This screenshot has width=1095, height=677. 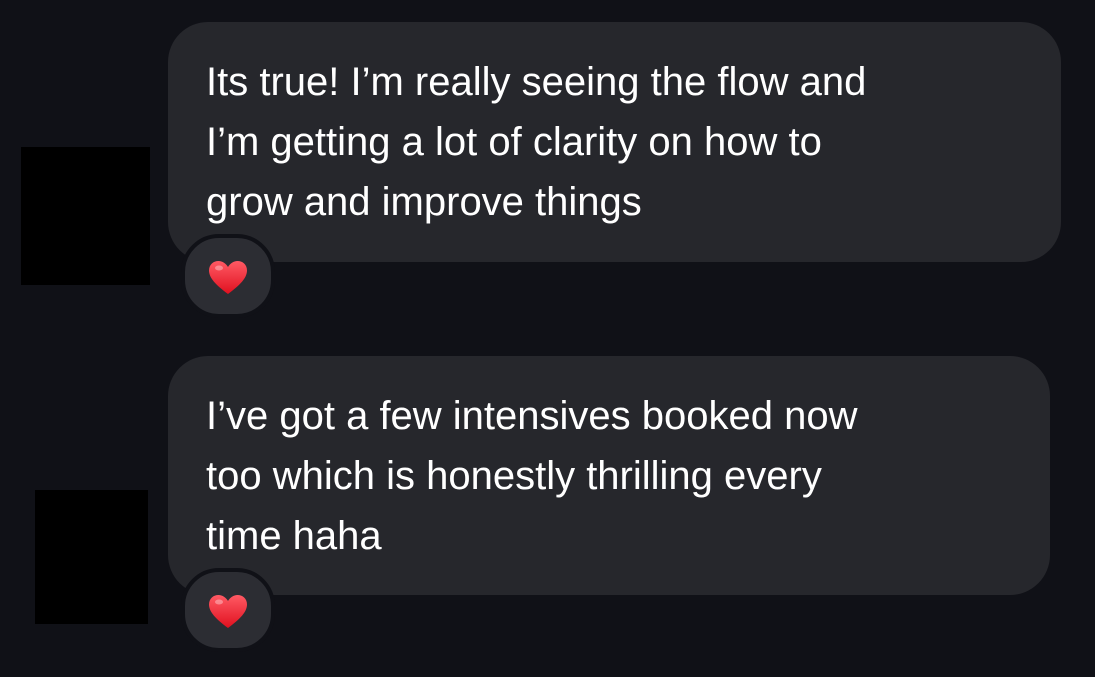 What do you see at coordinates (536, 82) in the screenshot?
I see `message-text-line: Its true! I’m really seeing the flow and` at bounding box center [536, 82].